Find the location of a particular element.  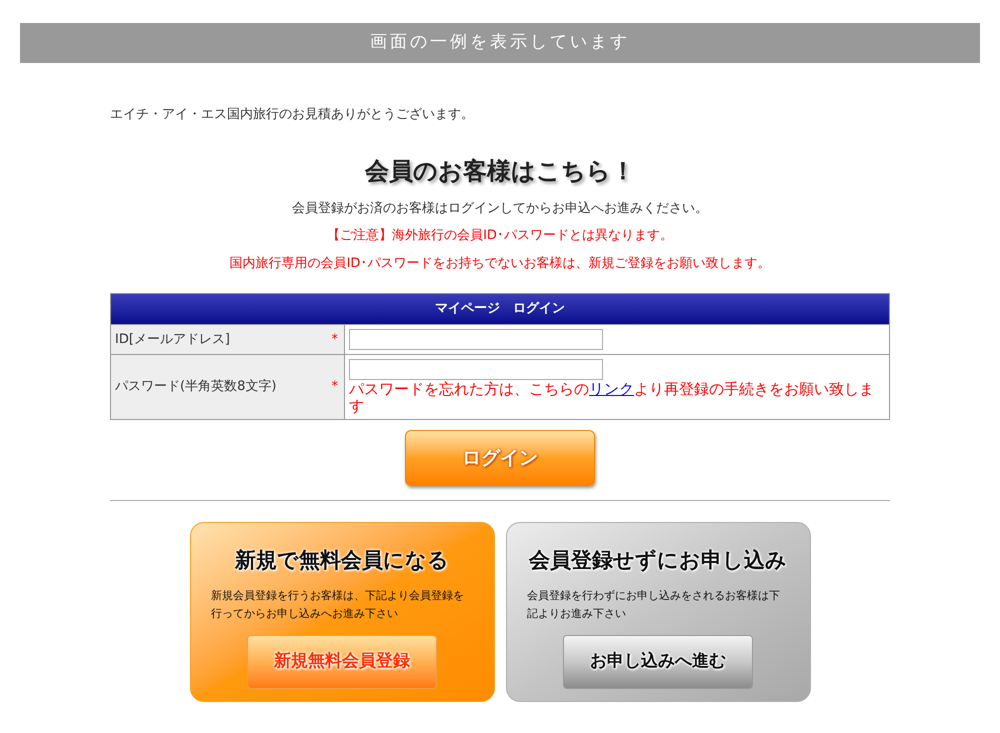

warning-text: 【ご注意】海外旅行の会員ID･パスワードとは異なります。 is located at coordinates (500, 236).